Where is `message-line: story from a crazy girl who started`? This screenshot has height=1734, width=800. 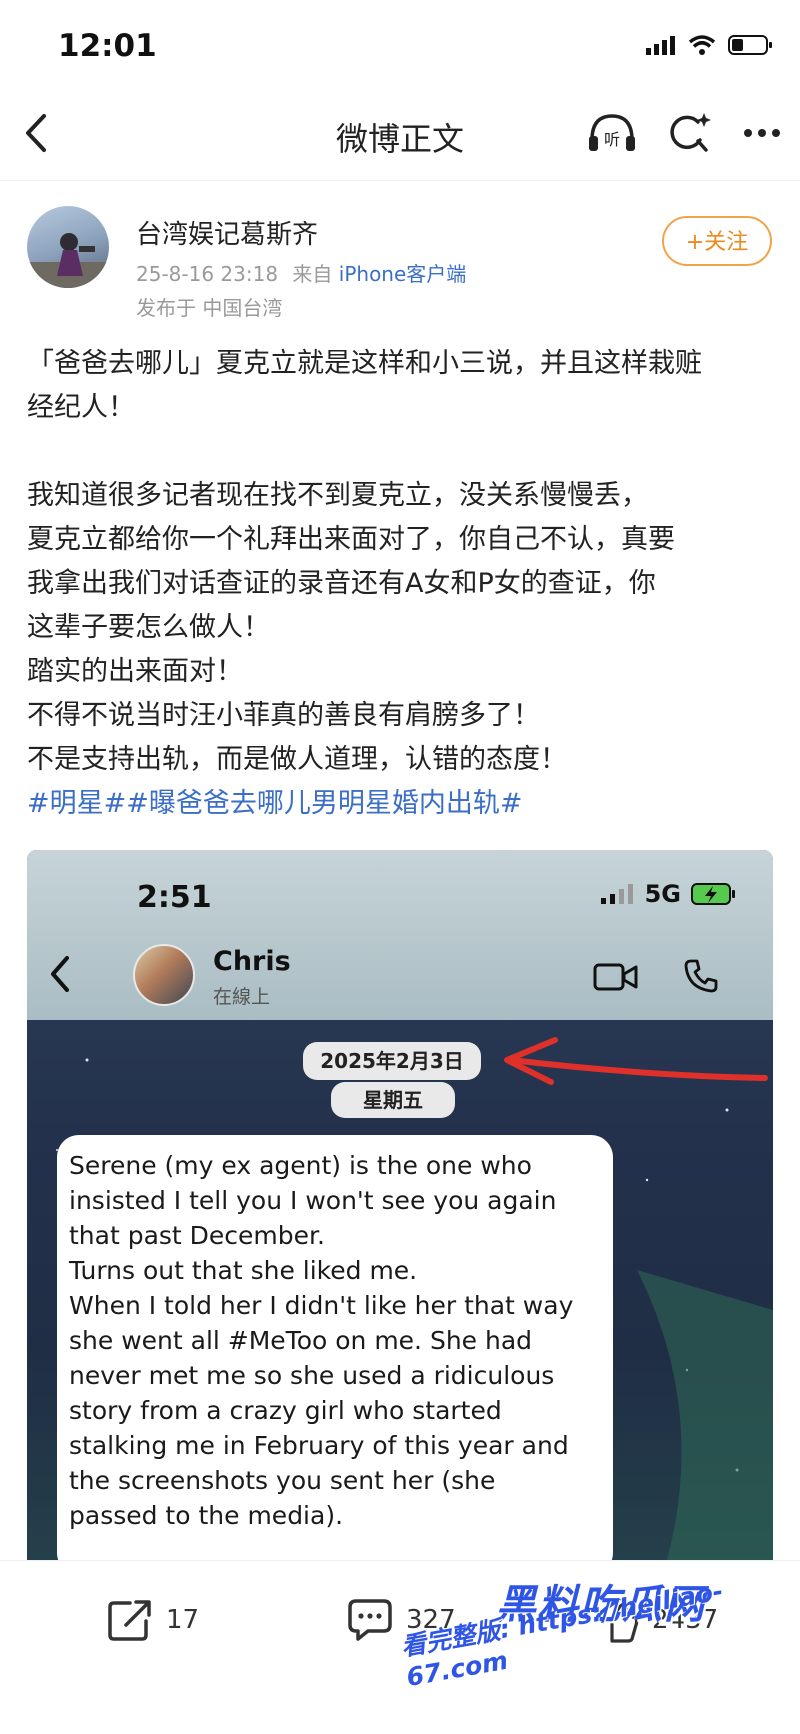
message-line: story from a crazy girl who started is located at coordinates (285, 1410).